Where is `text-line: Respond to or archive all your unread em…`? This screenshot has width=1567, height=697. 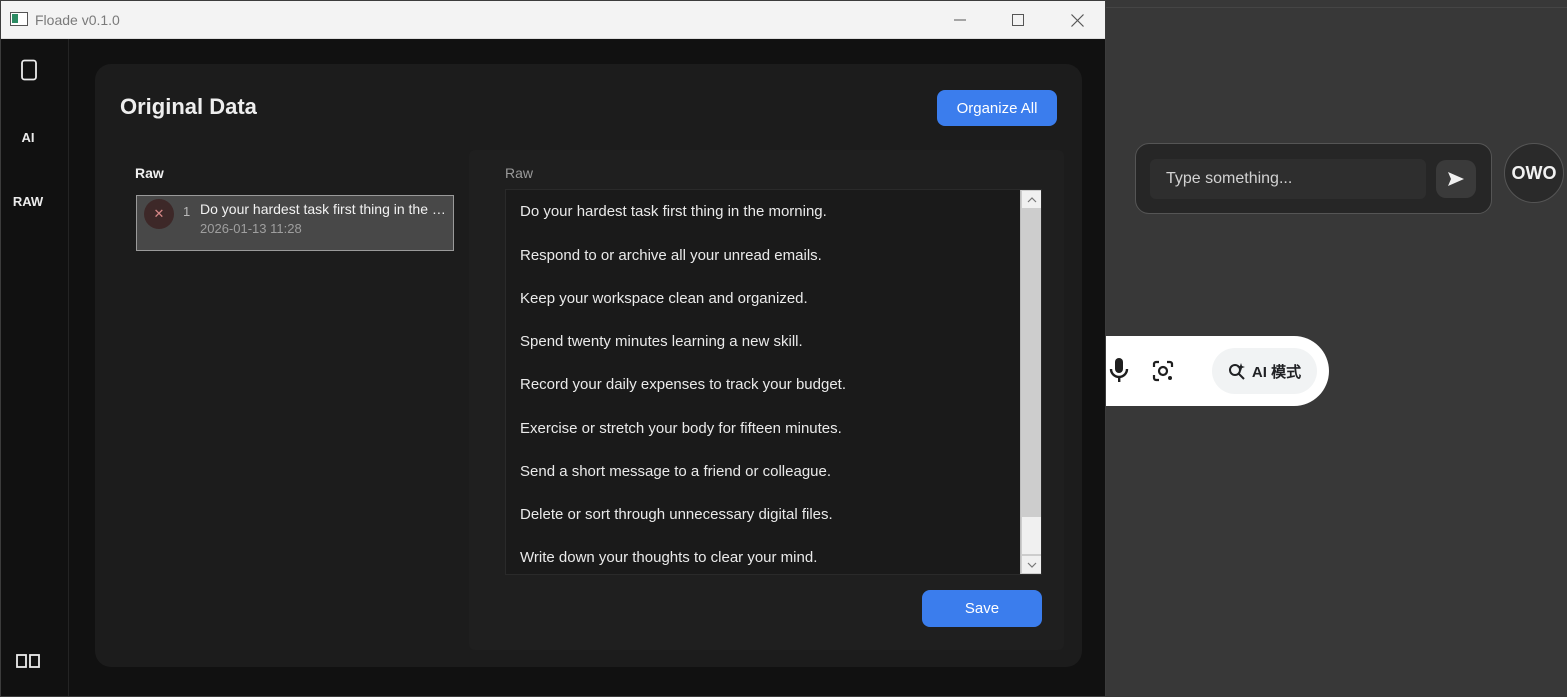 text-line: Respond to or archive all your unread em… is located at coordinates (671, 255).